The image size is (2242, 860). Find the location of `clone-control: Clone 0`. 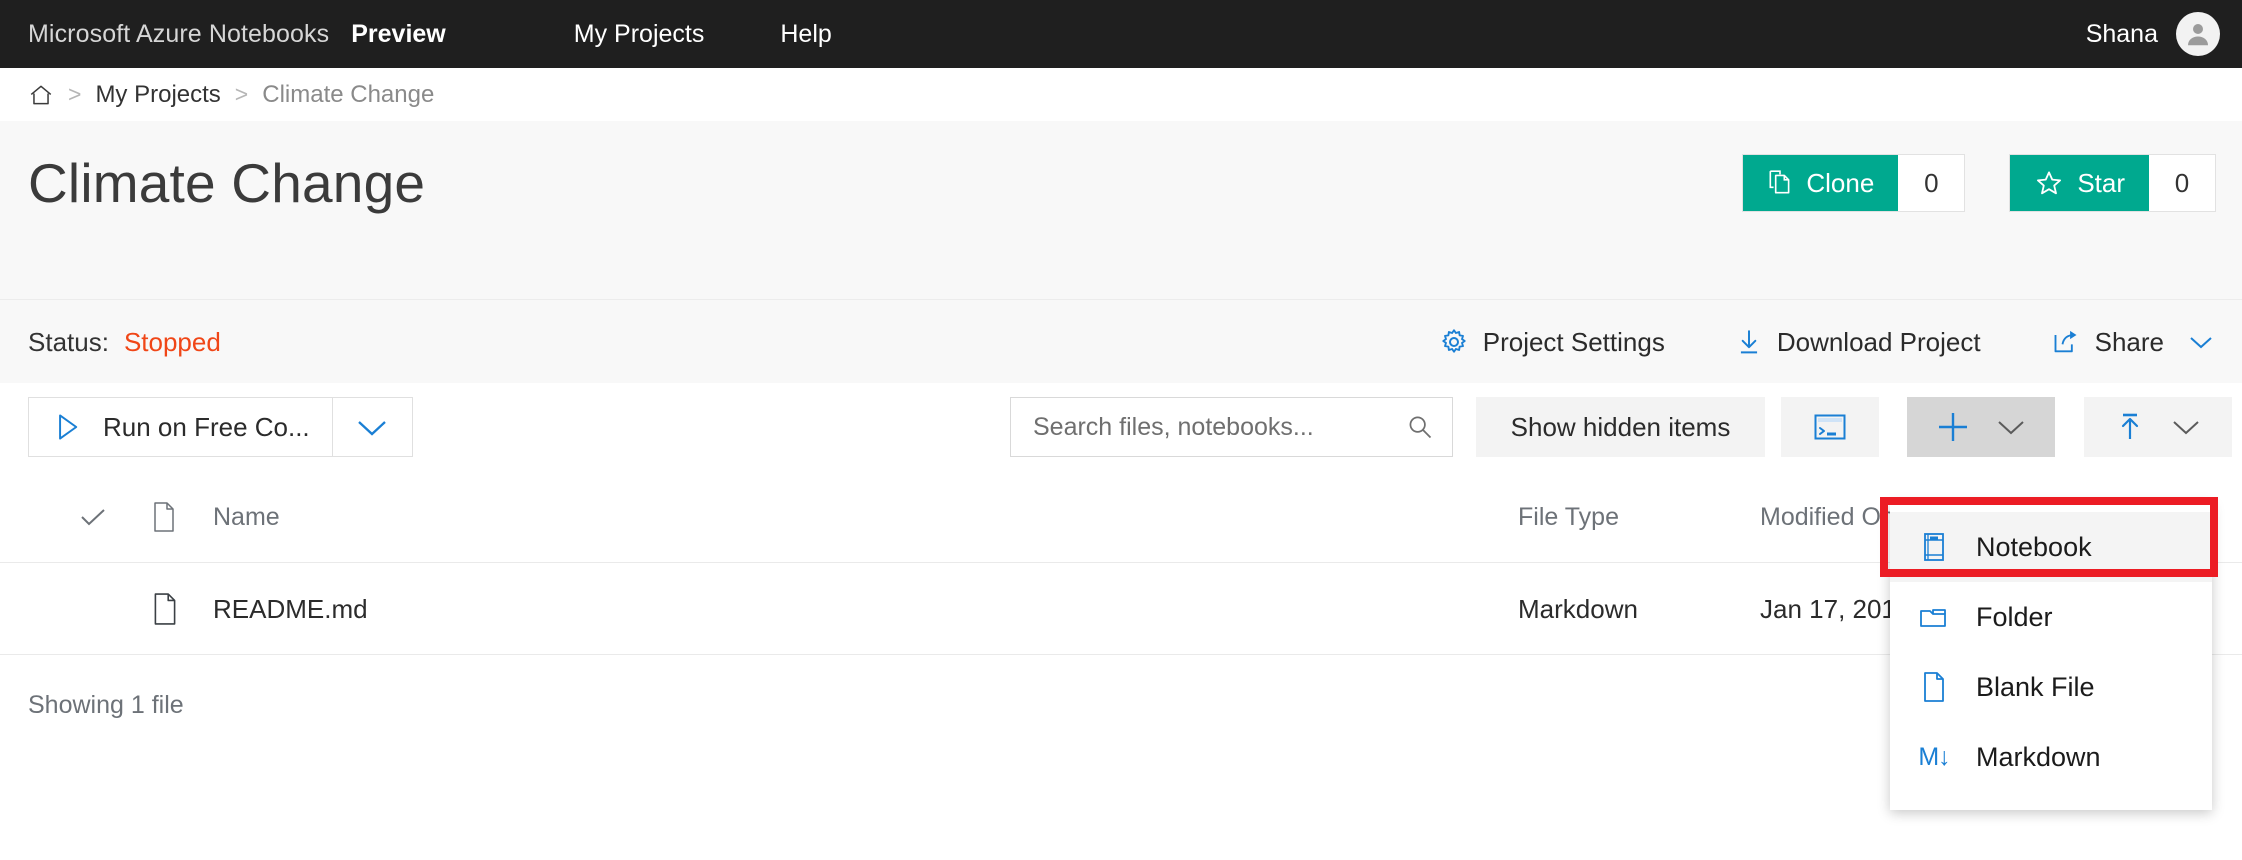

clone-control: Clone 0 is located at coordinates (1854, 183).